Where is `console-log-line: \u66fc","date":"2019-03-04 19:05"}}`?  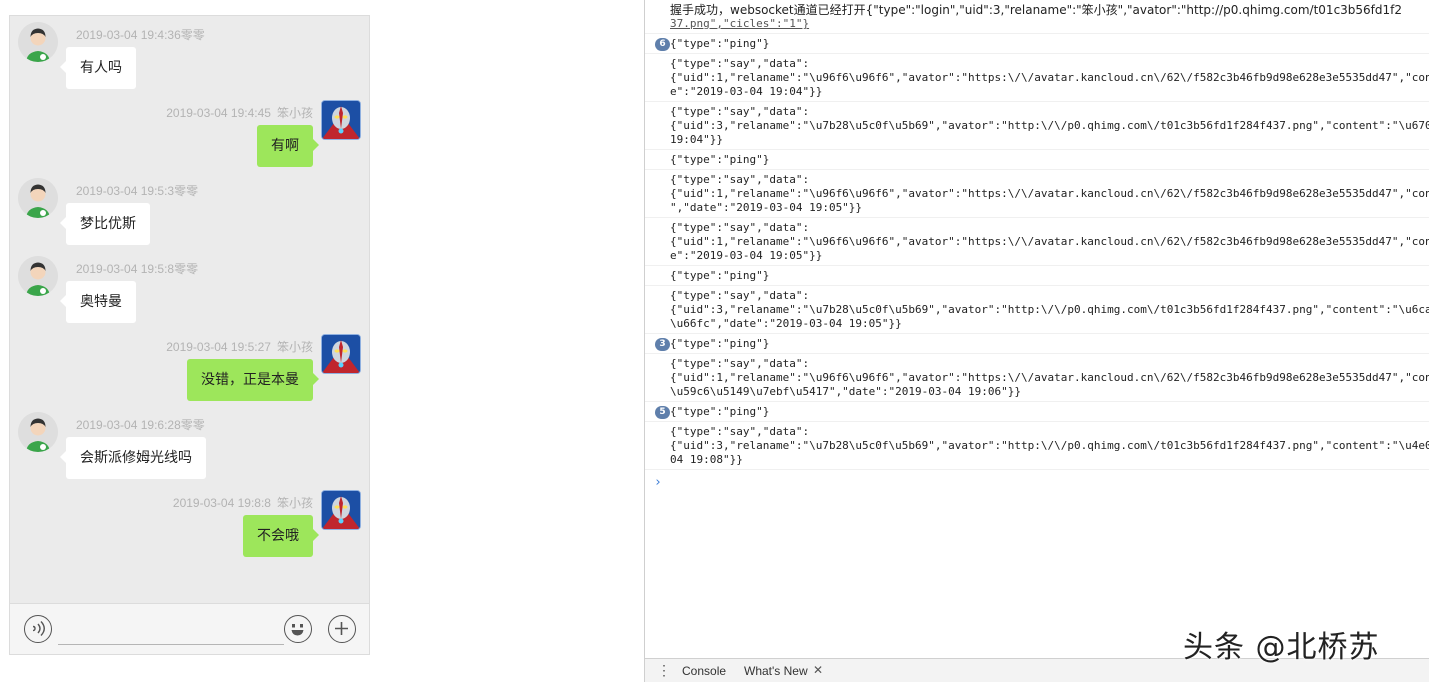
console-log-line: \u66fc","date":"2019-03-04 19:05"}} is located at coordinates (786, 323).